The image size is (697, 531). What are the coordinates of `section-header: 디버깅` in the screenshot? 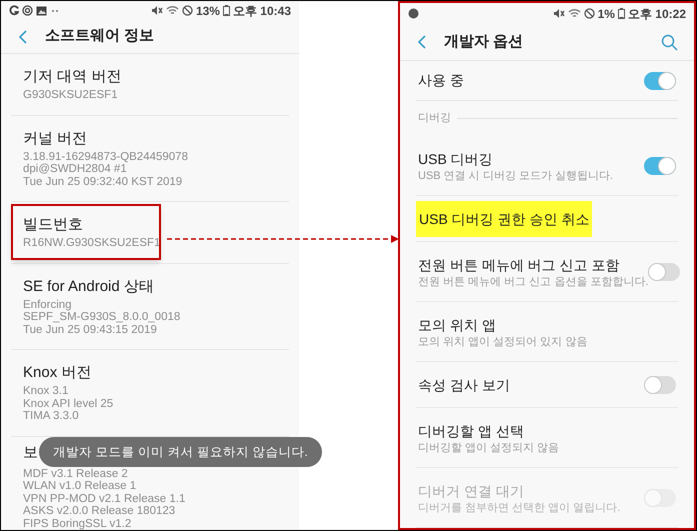 It's located at (434, 118).